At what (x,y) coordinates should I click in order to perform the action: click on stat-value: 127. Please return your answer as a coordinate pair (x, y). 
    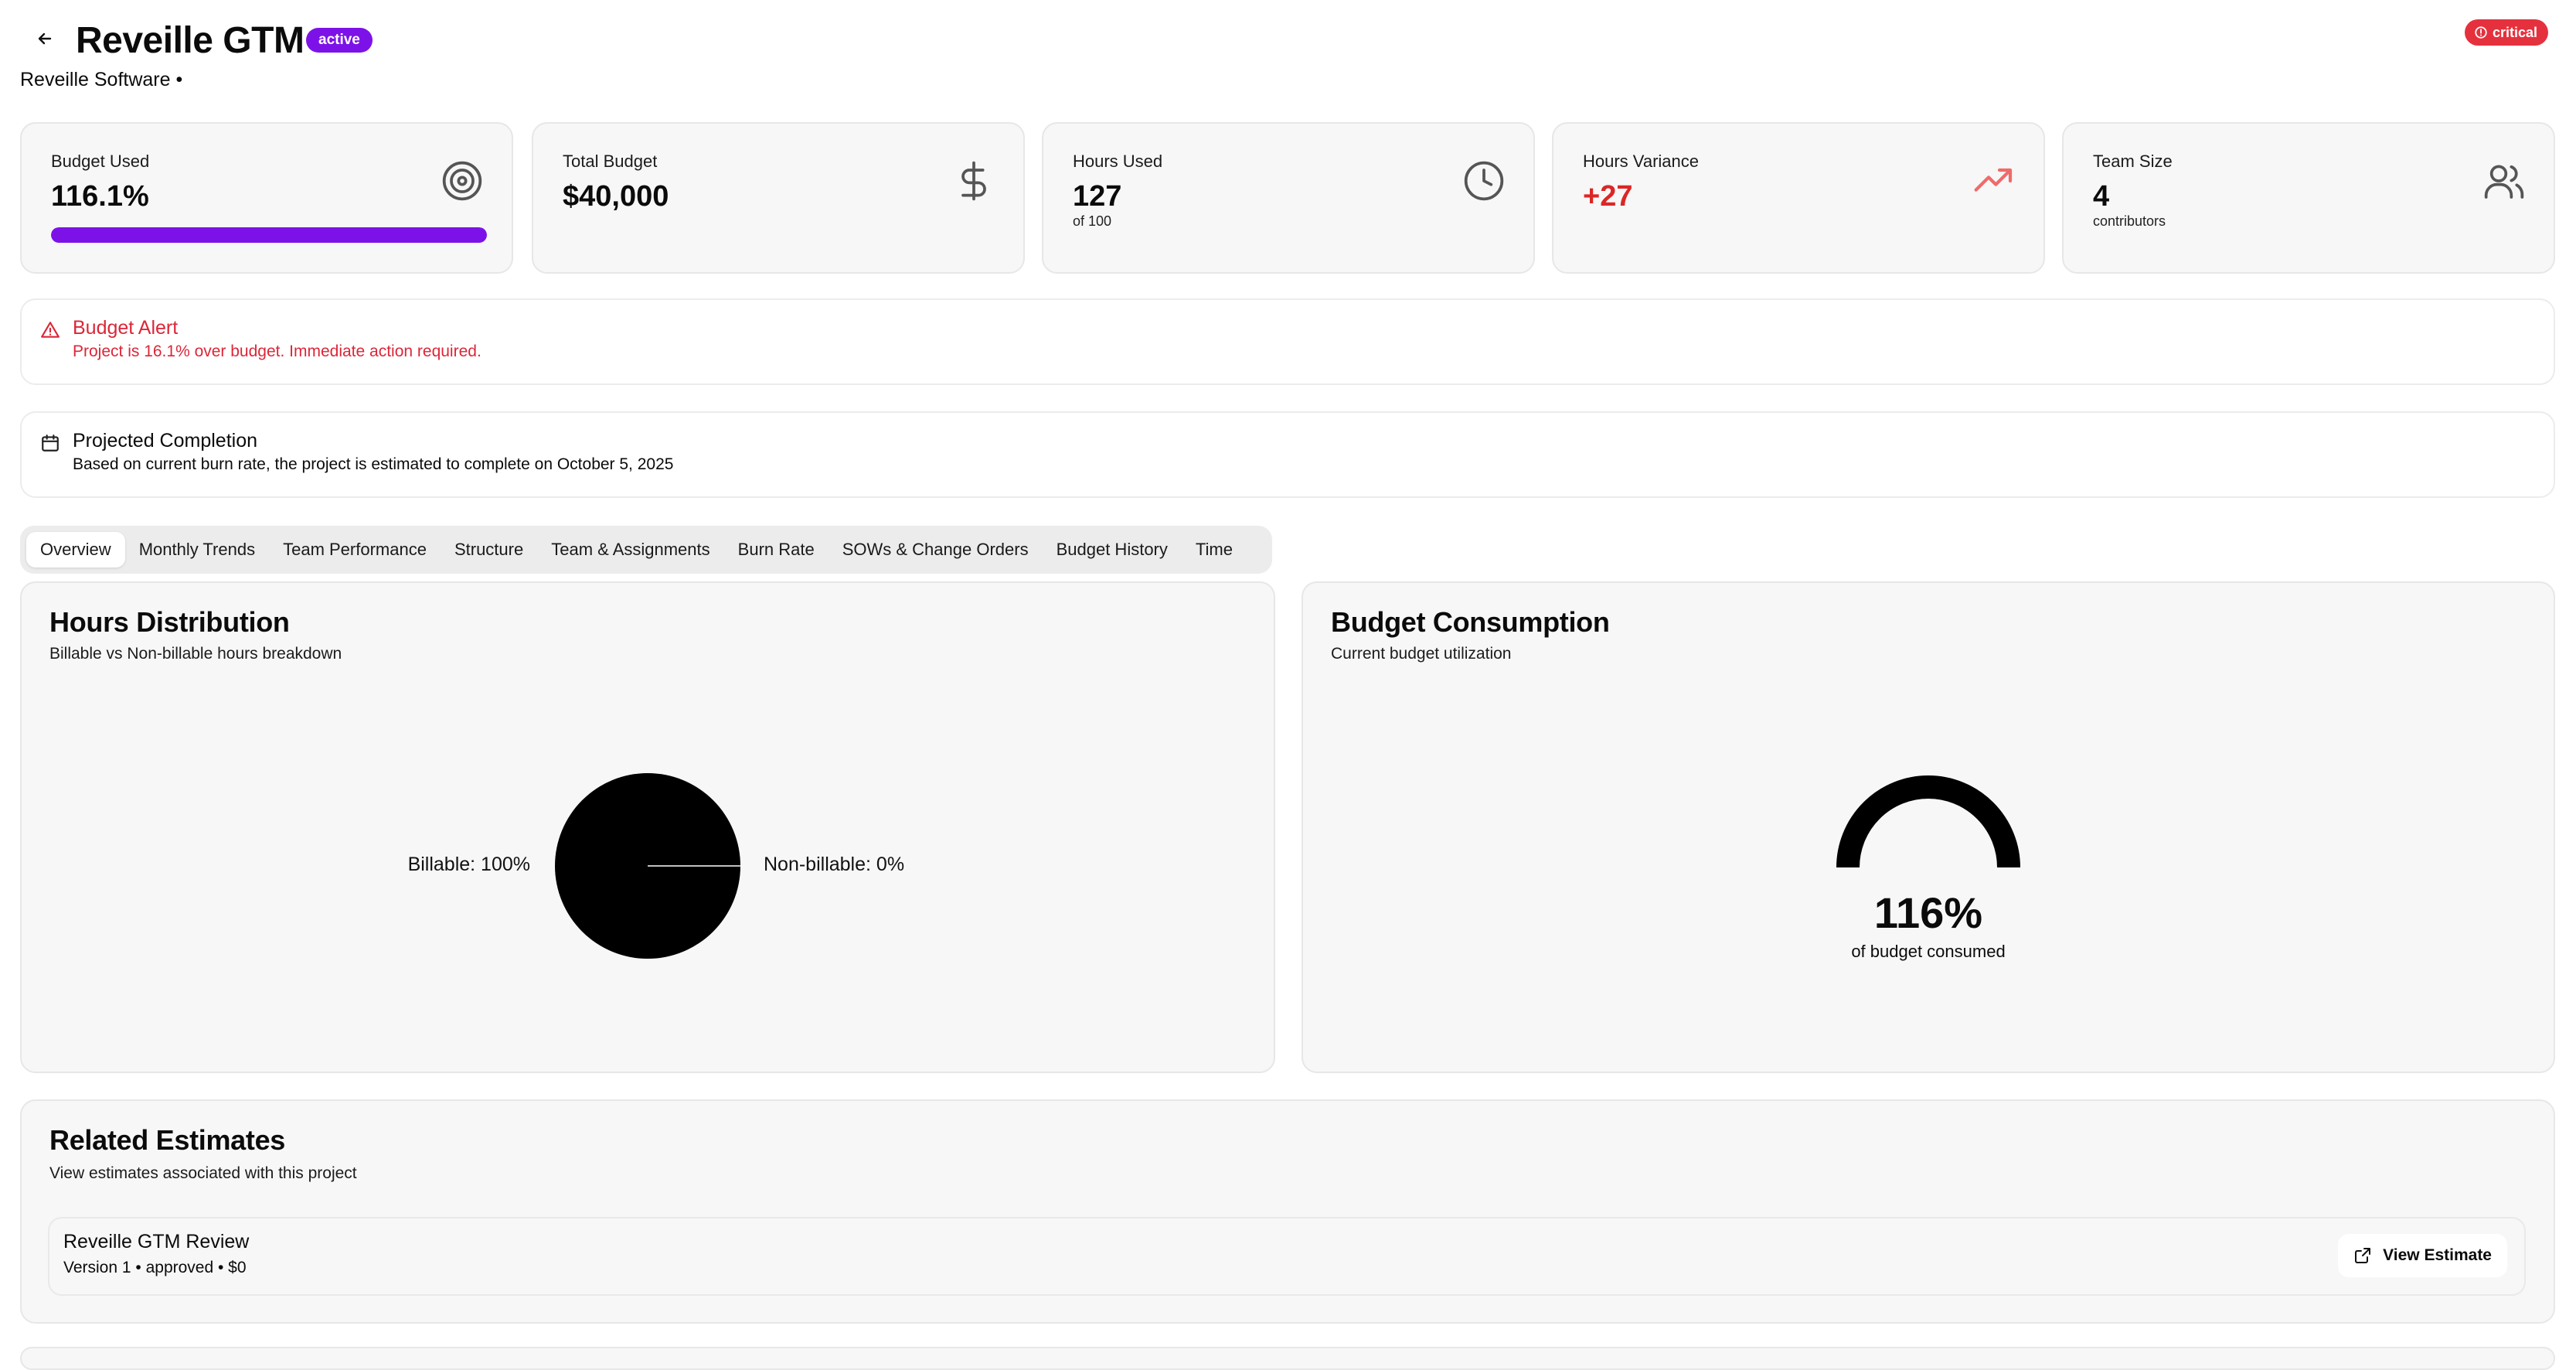
    Looking at the image, I should click on (1097, 196).